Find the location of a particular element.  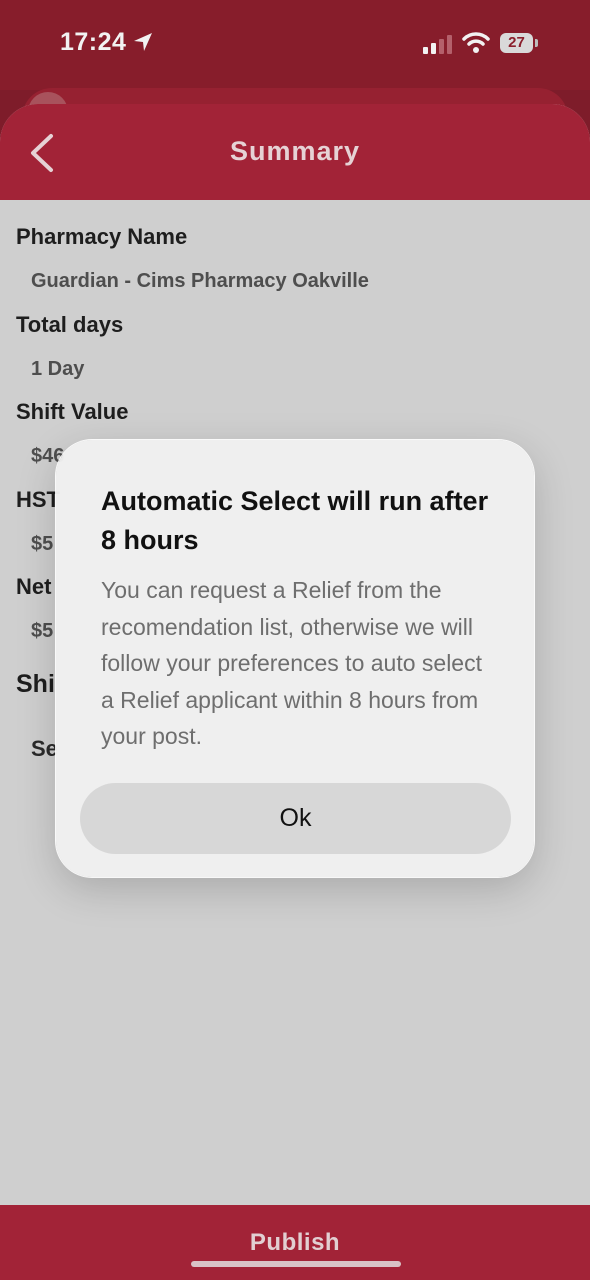

bottom-bar: Publish is located at coordinates (295, 1242).